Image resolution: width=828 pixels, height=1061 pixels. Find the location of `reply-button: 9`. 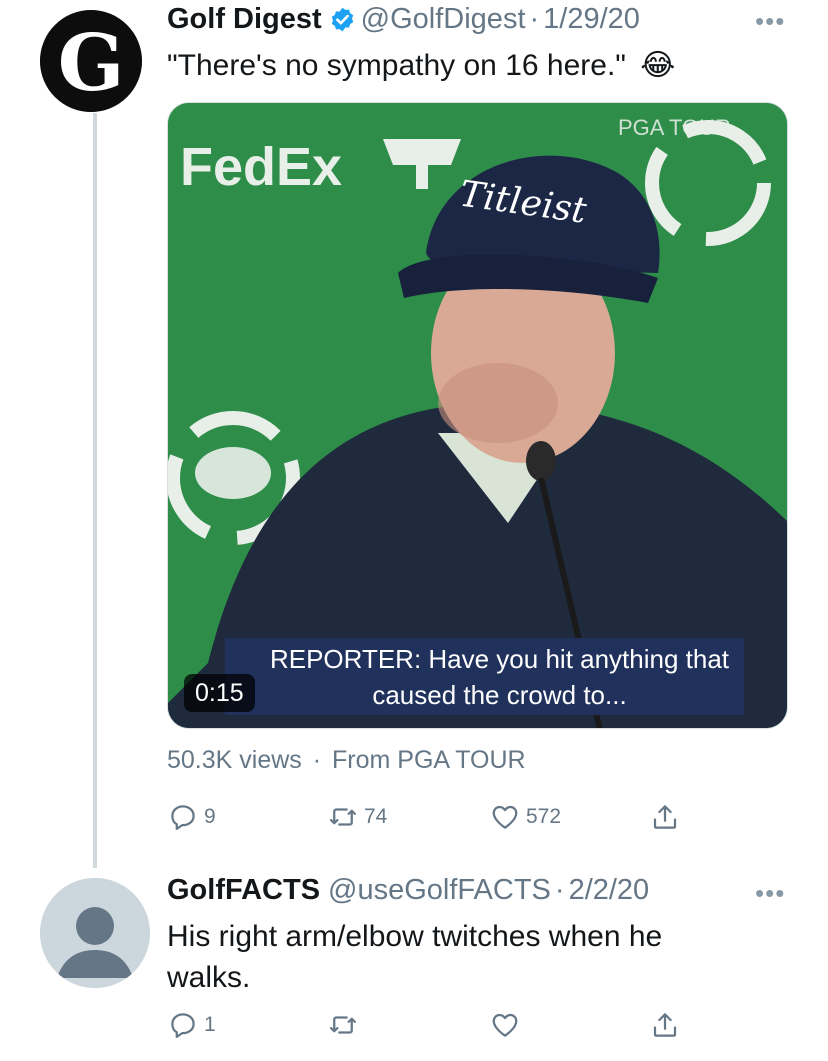

reply-button: 9 is located at coordinates (192, 817).